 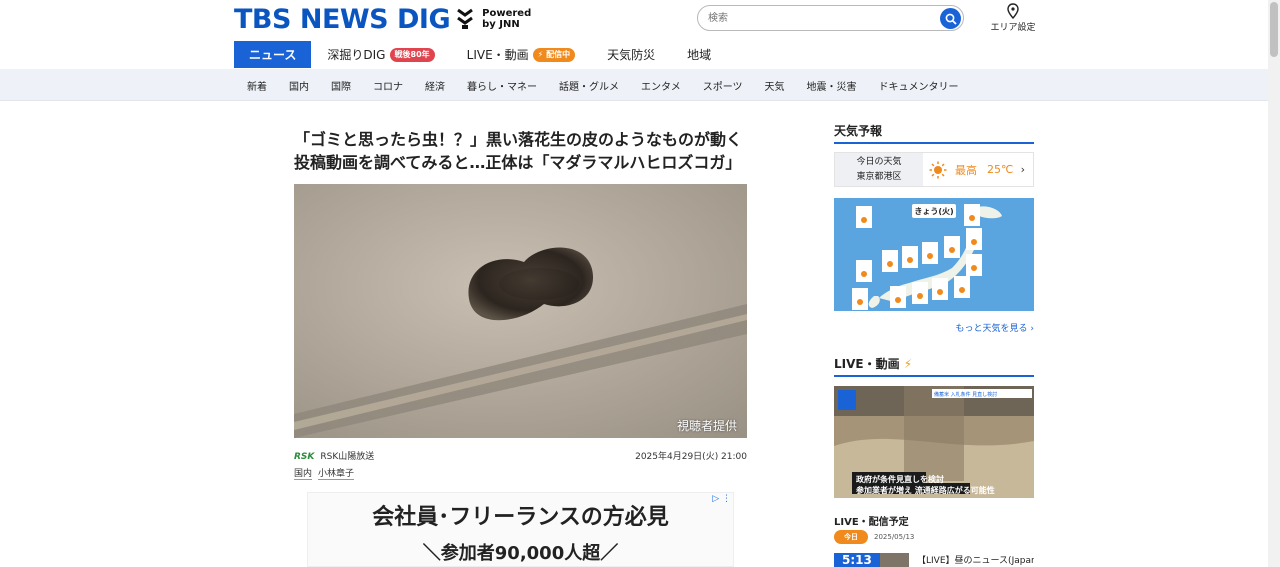 I want to click on today-badge: 今日, so click(x=851, y=537).